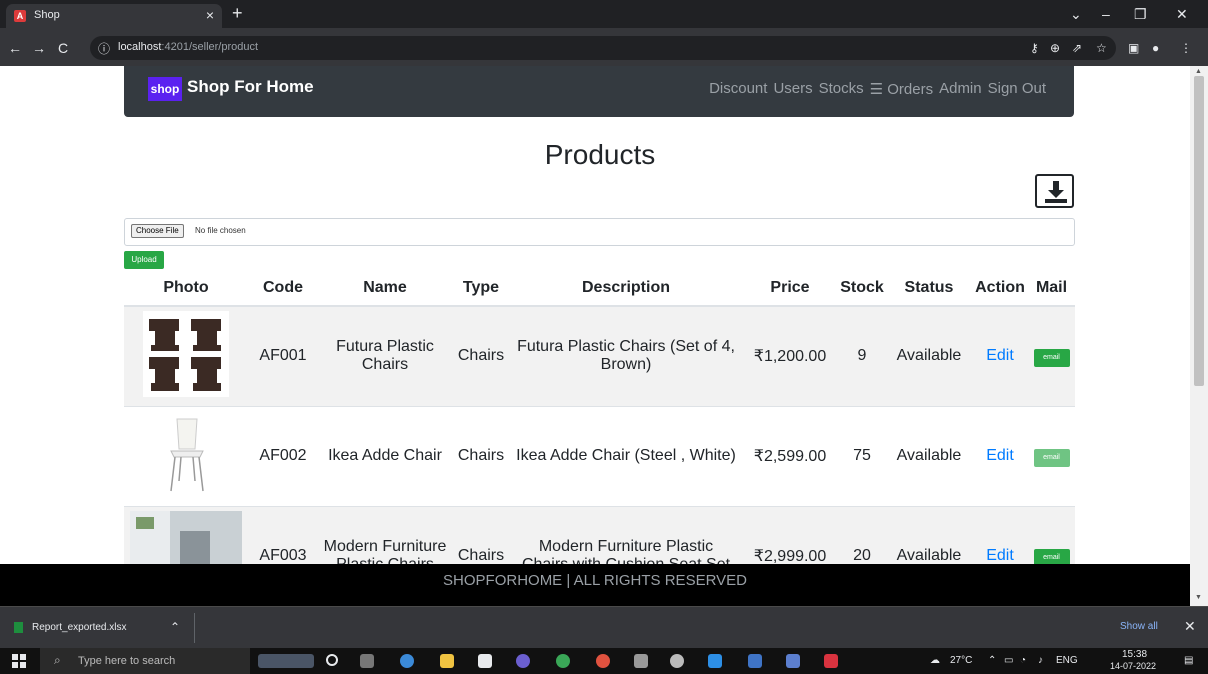 This screenshot has height=674, width=1208. What do you see at coordinates (1106, 14) in the screenshot?
I see `minimize-icon: –` at bounding box center [1106, 14].